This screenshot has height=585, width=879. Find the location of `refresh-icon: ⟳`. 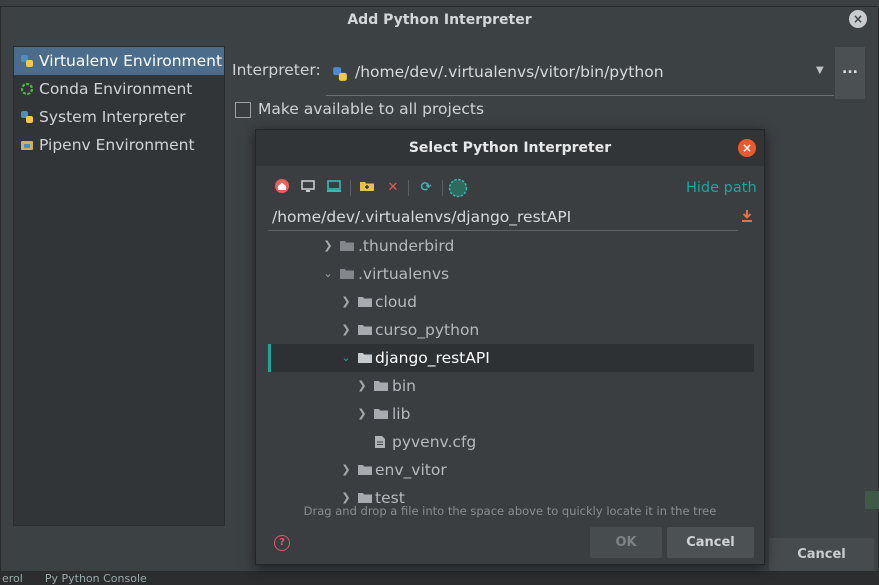

refresh-icon: ⟳ is located at coordinates (426, 188).